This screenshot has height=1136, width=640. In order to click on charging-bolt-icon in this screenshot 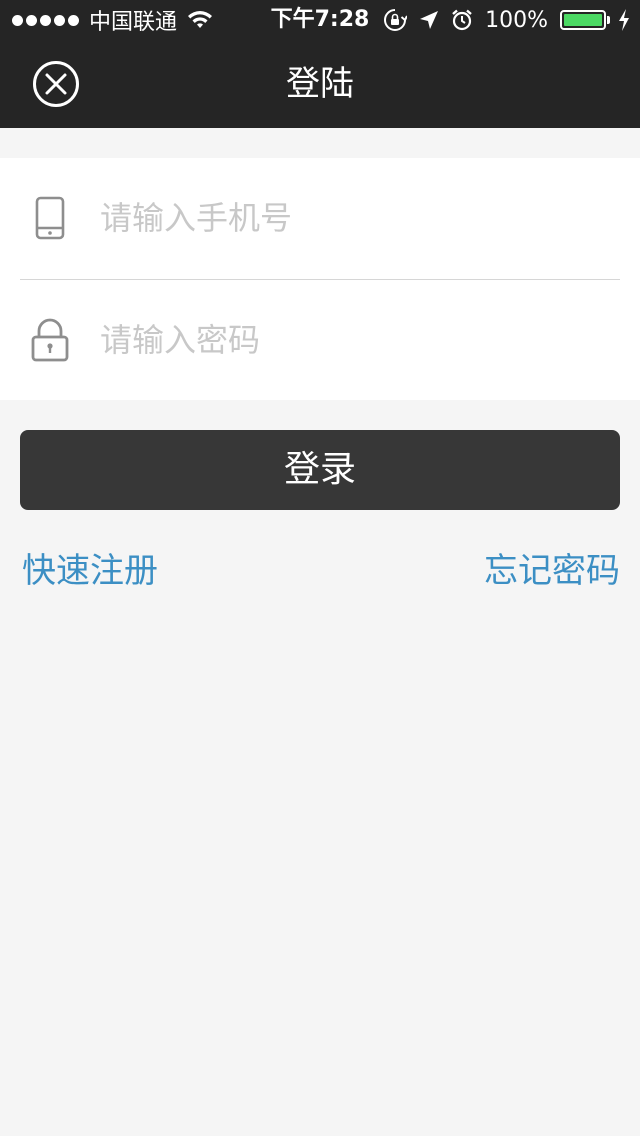, I will do `click(624, 20)`.